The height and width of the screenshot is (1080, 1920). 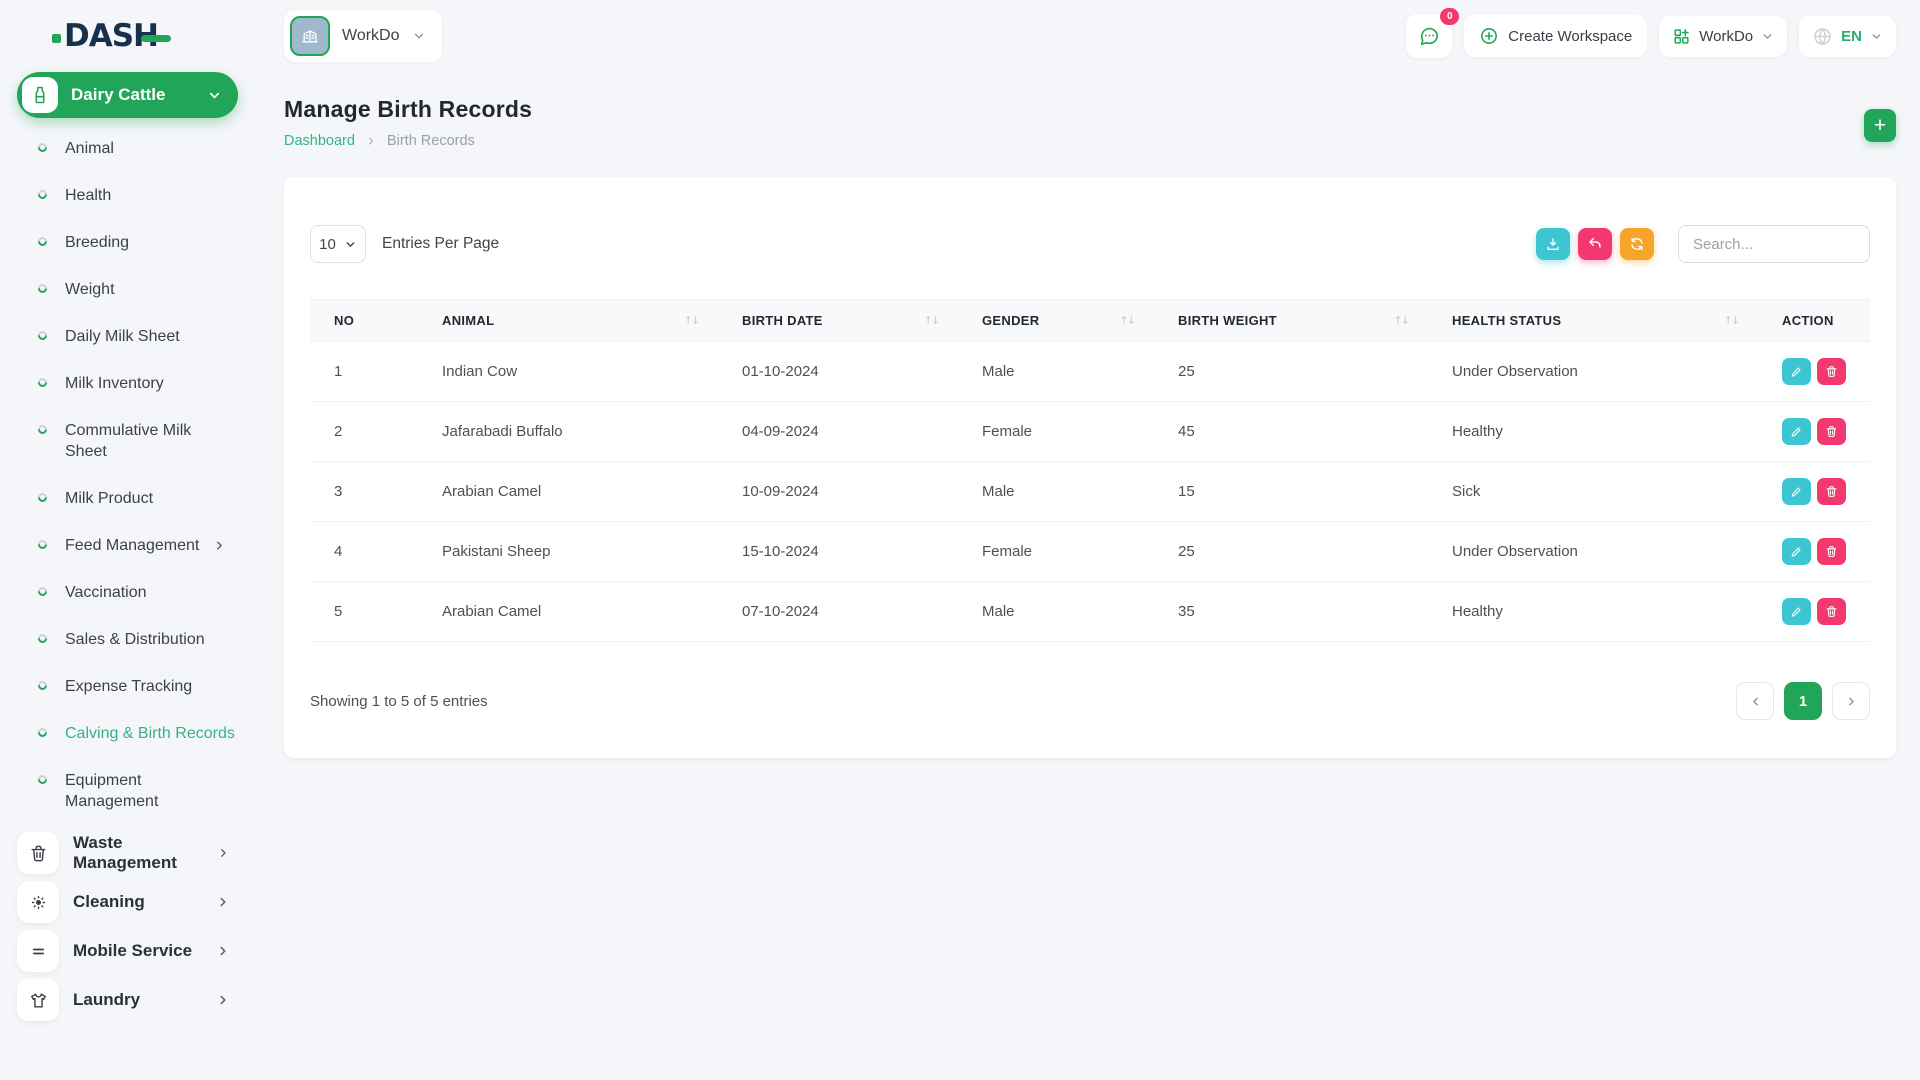 I want to click on module-cleaning: Cleaning, so click(x=130, y=902).